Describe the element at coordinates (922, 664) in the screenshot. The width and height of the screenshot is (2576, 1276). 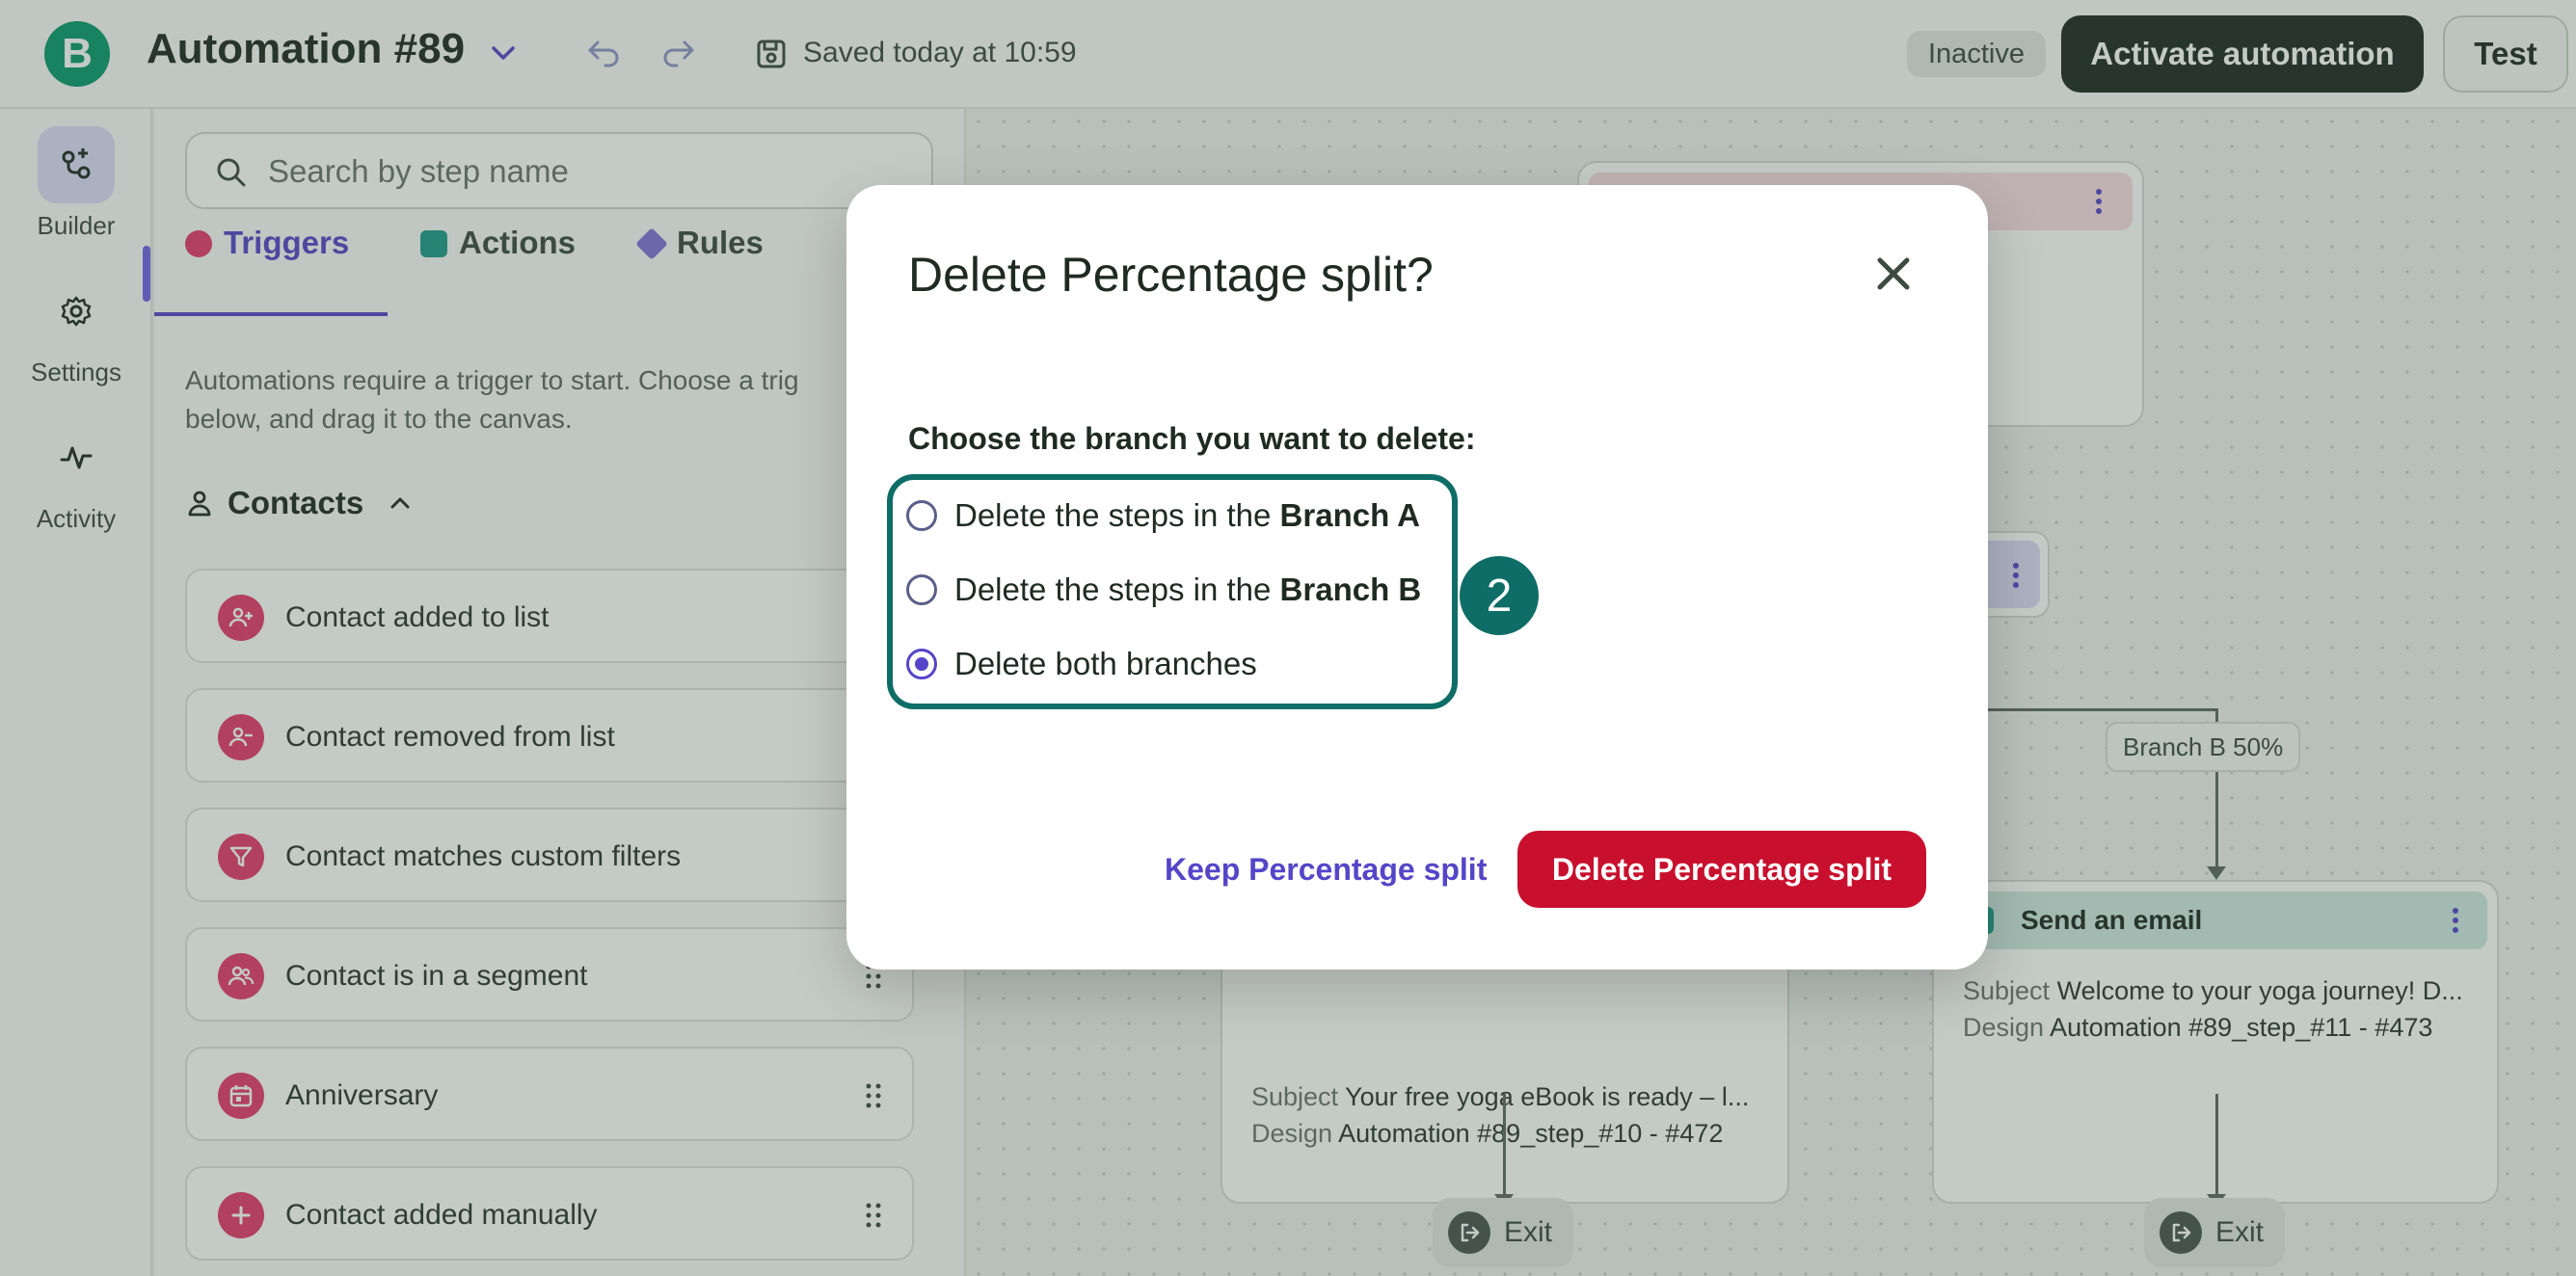
I see `radio-button-selected` at that location.